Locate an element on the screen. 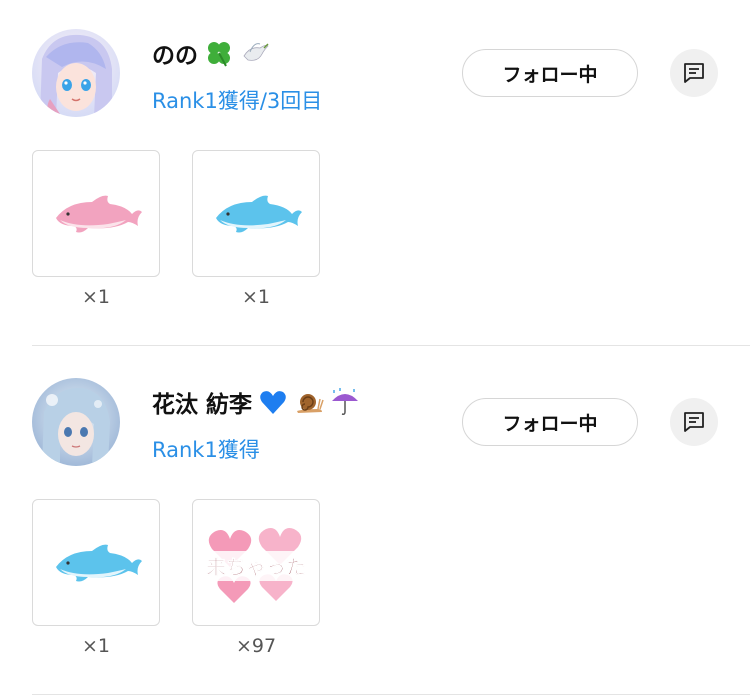  user-name: のの is located at coordinates (211, 53).